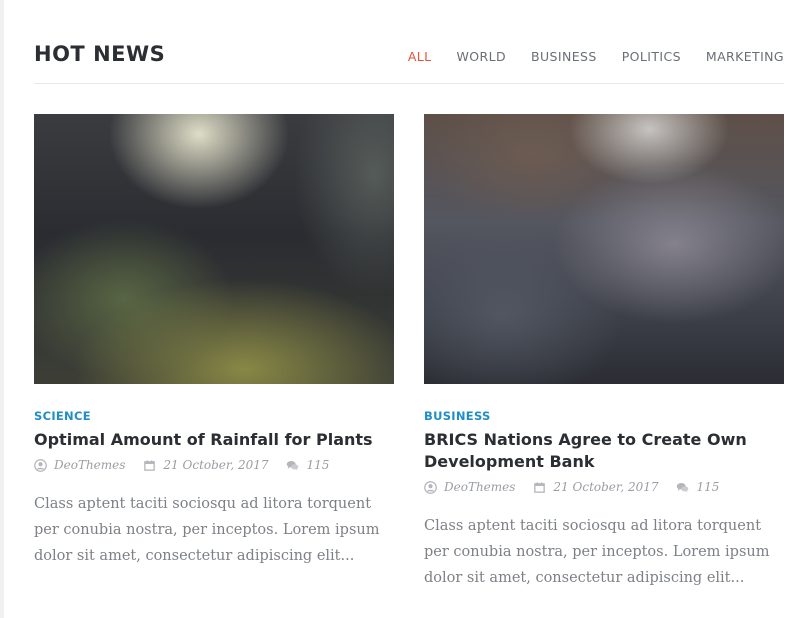 The image size is (812, 618). I want to click on left-page-edge, so click(2, 309).